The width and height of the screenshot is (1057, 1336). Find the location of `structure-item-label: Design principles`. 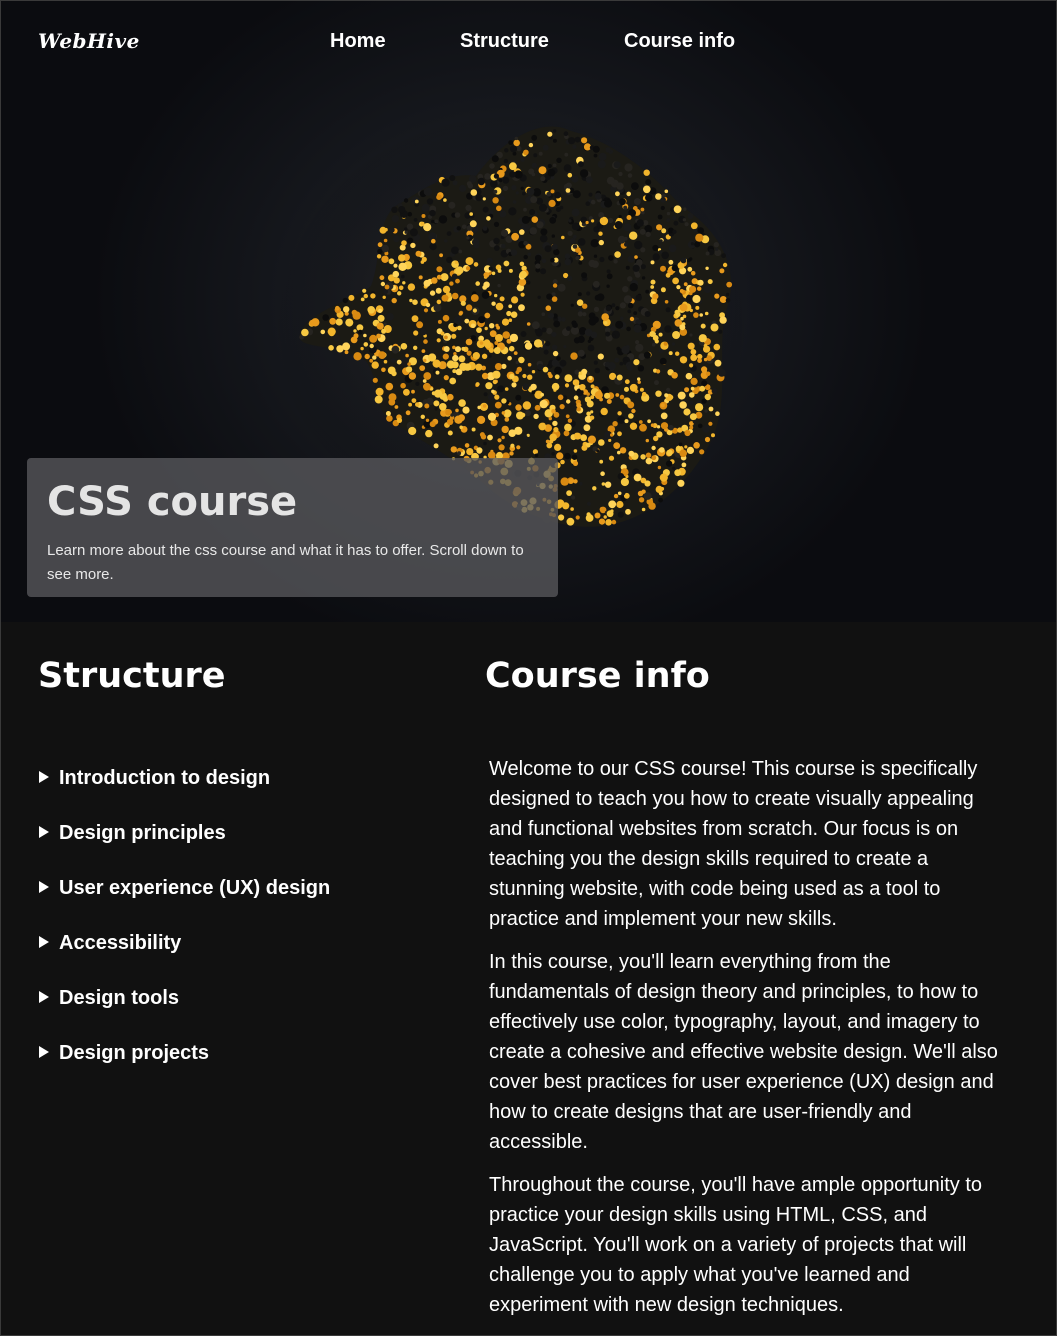

structure-item-label: Design principles is located at coordinates (142, 833).